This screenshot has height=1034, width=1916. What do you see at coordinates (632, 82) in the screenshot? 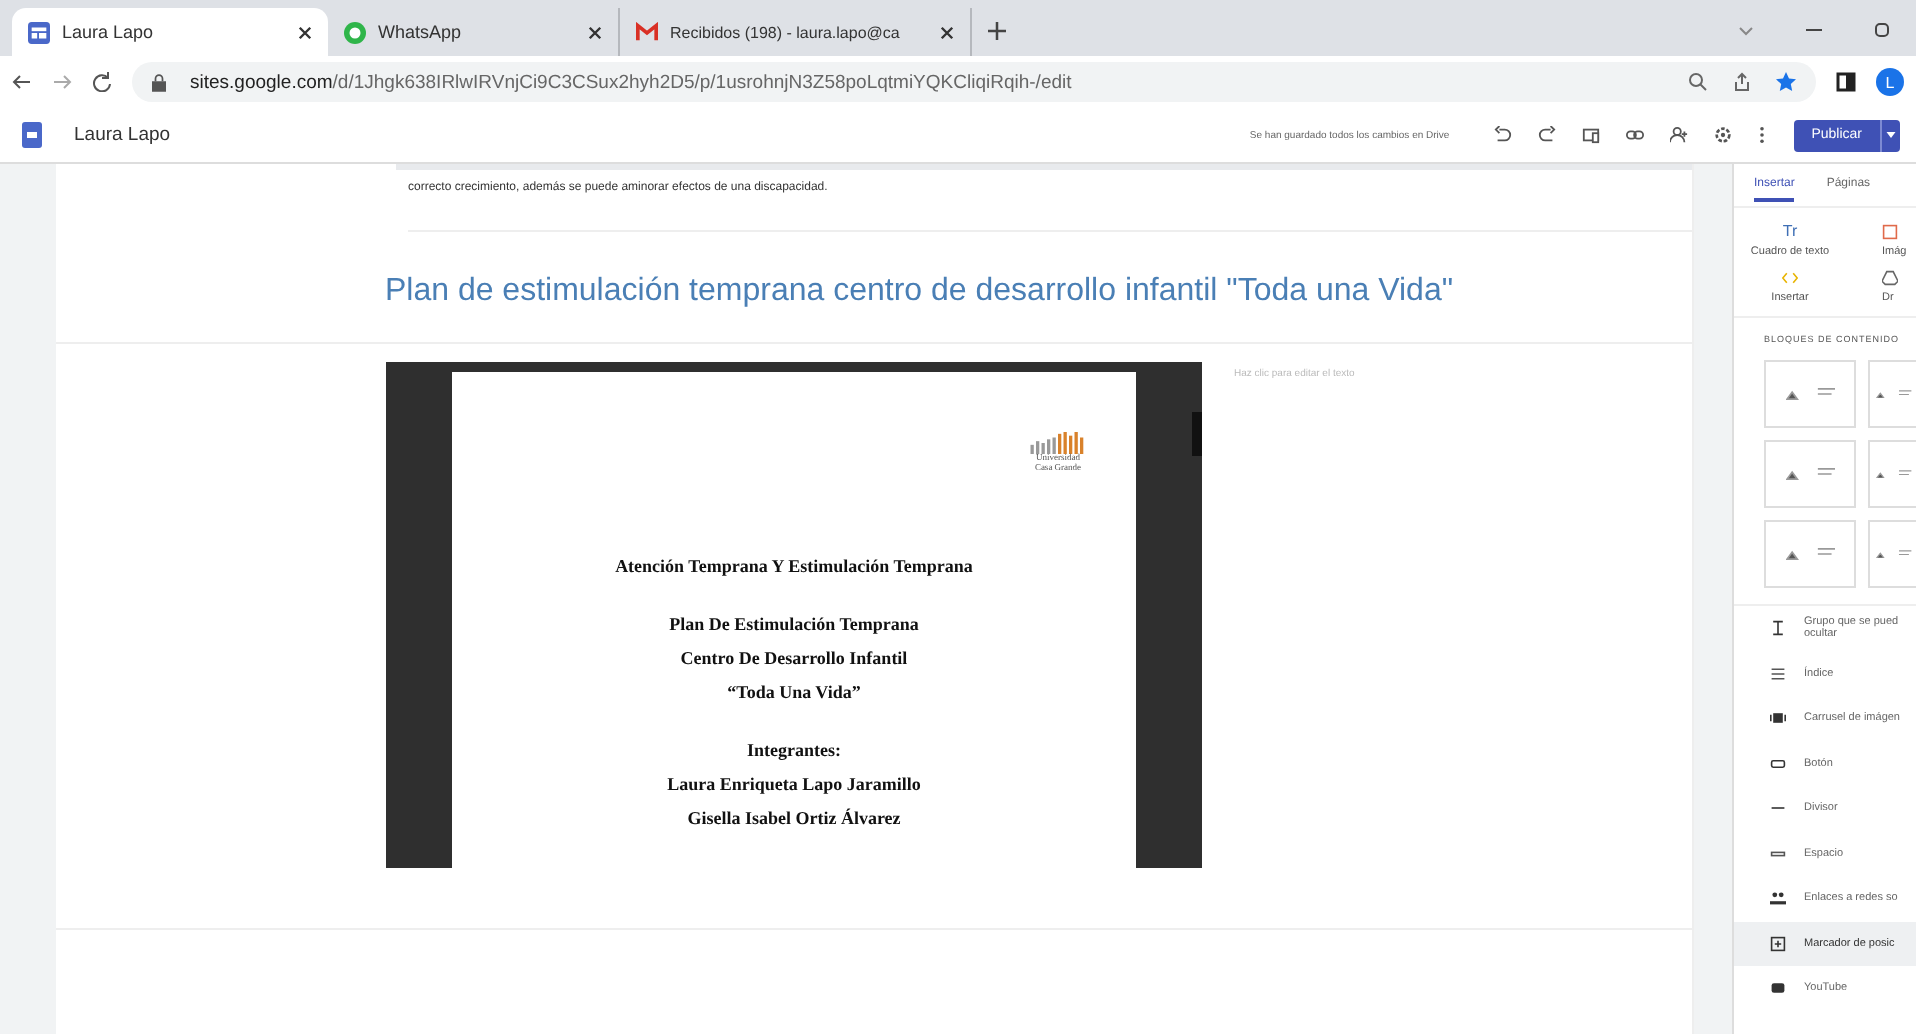
I see `url-text: sites.google.com/d/1Jhgk638IRlwIRVnjCi9C3CSux2hyh2D5/p/1usrohnjN3Z58poLqtmiYQKCliqiRqih-/edit` at bounding box center [632, 82].